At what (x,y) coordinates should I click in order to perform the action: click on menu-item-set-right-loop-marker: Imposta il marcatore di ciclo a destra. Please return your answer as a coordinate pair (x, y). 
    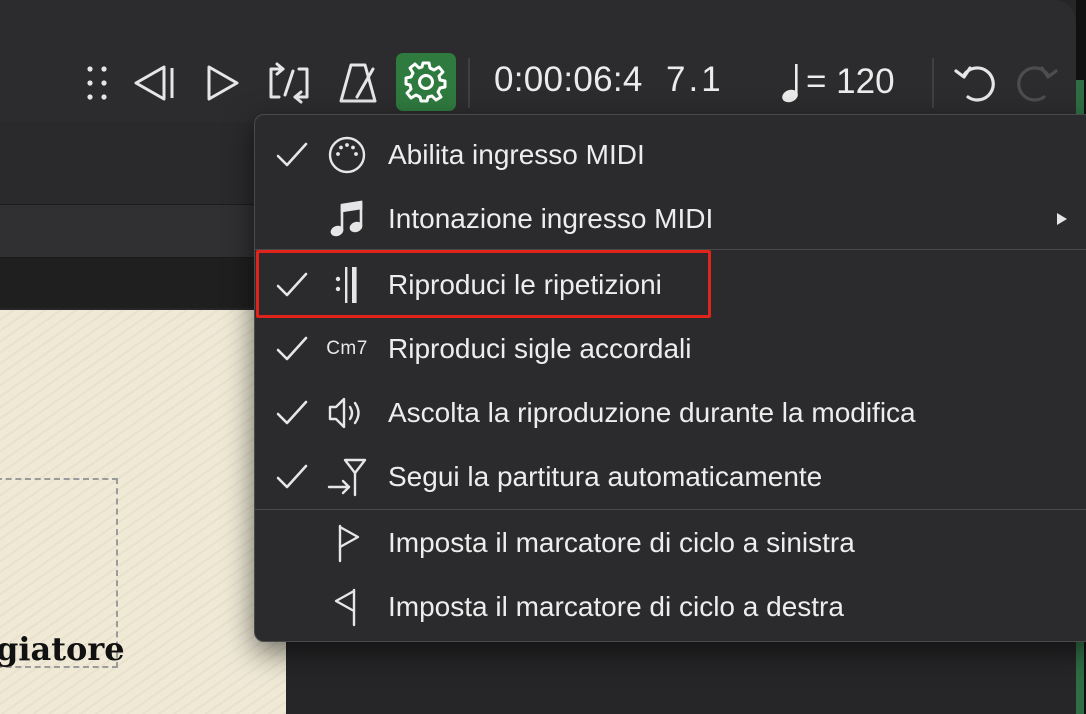
    Looking at the image, I should click on (670, 607).